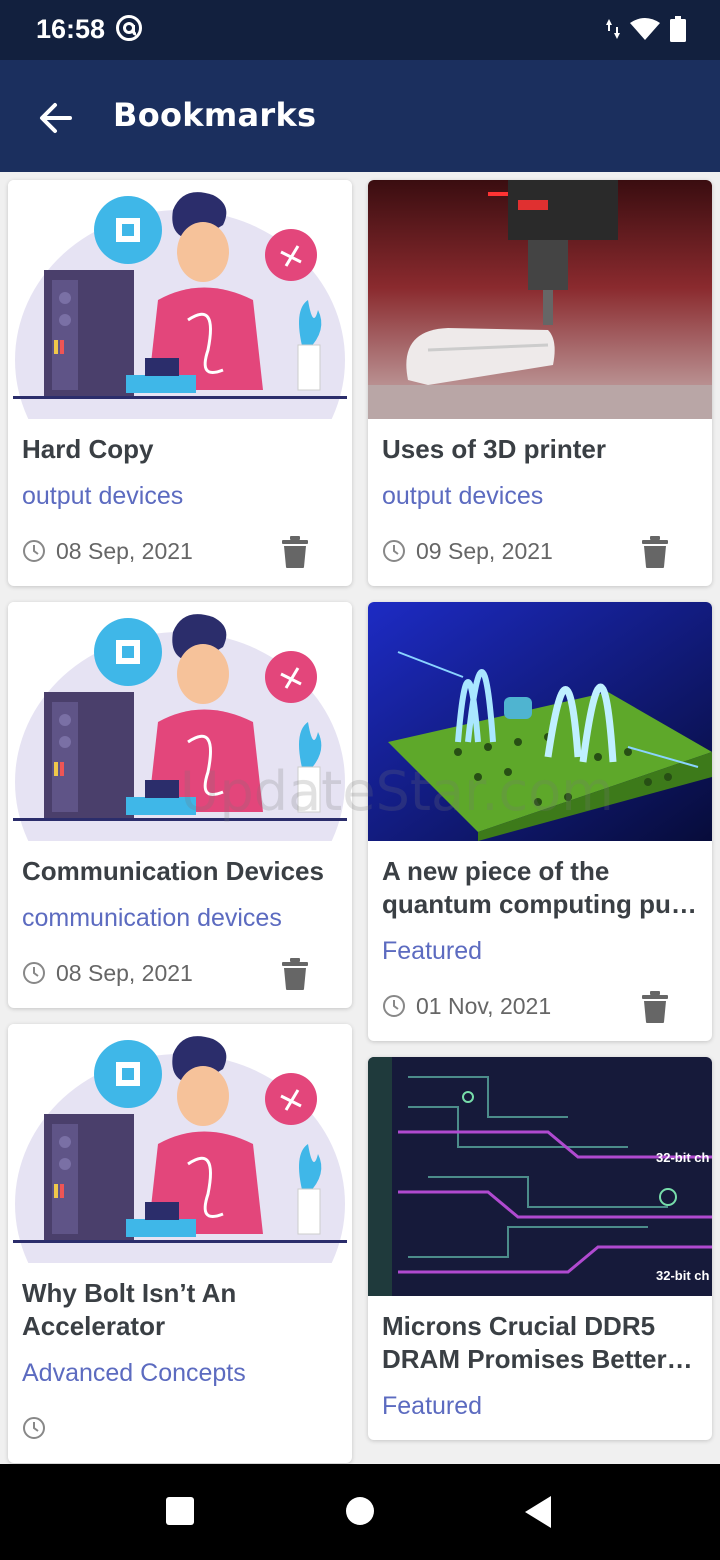 This screenshot has height=1560, width=720. What do you see at coordinates (484, 550) in the screenshot?
I see `card-date: 09 Sep, 2021` at bounding box center [484, 550].